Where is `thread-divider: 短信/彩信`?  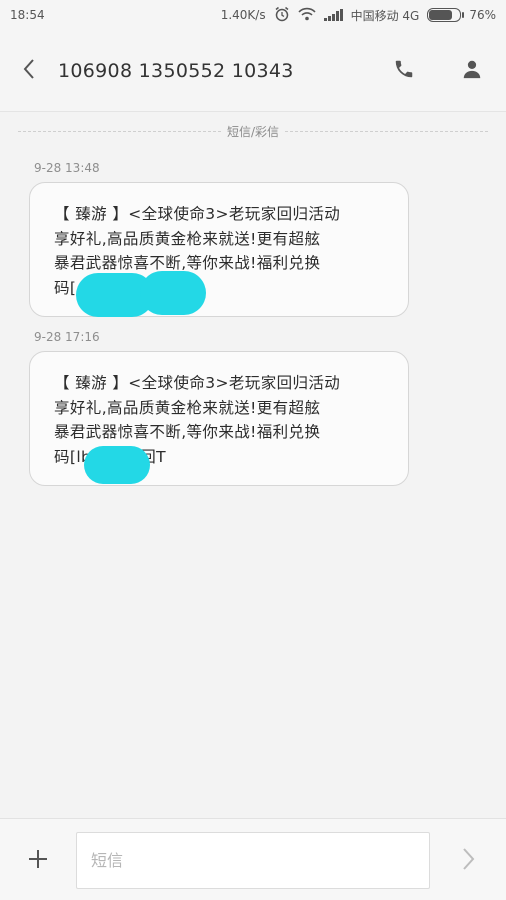 thread-divider: 短信/彩信 is located at coordinates (253, 131).